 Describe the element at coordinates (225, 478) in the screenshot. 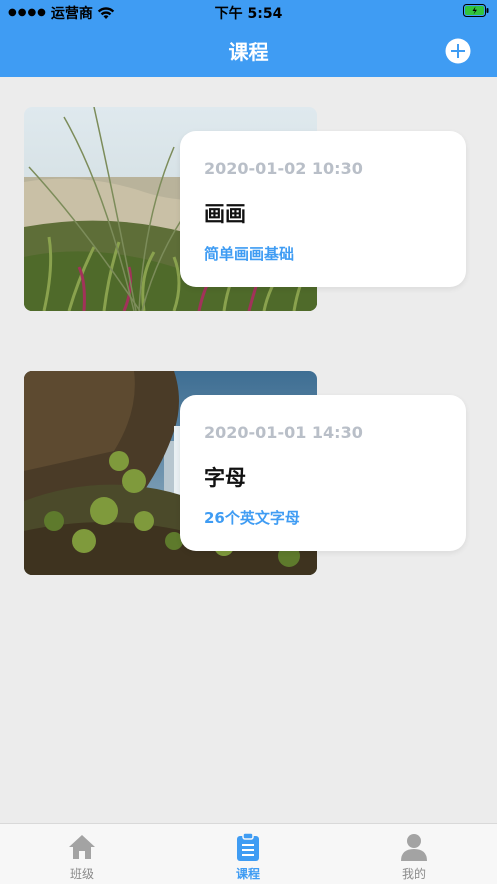

I see `course-title: 字母` at that location.